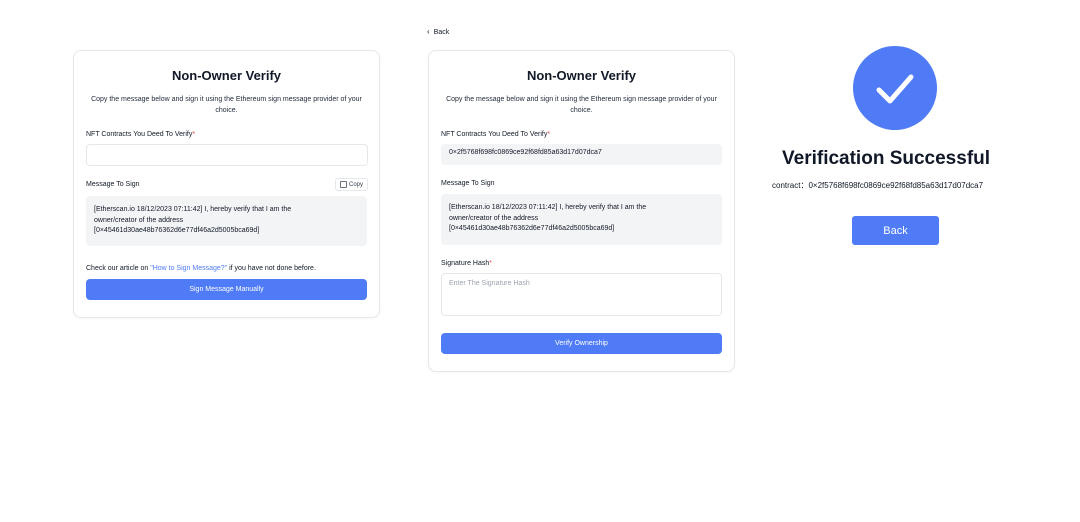 Image resolution: width=1080 pixels, height=522 pixels. I want to click on chevron-left-icon: ‹, so click(428, 31).